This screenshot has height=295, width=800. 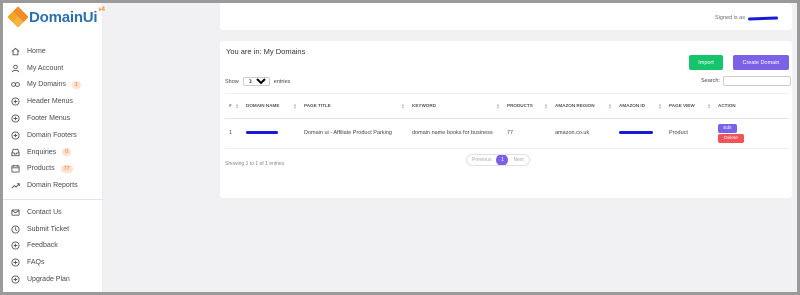 I want to click on cell-keyword: domain name books for business, so click(x=455, y=133).